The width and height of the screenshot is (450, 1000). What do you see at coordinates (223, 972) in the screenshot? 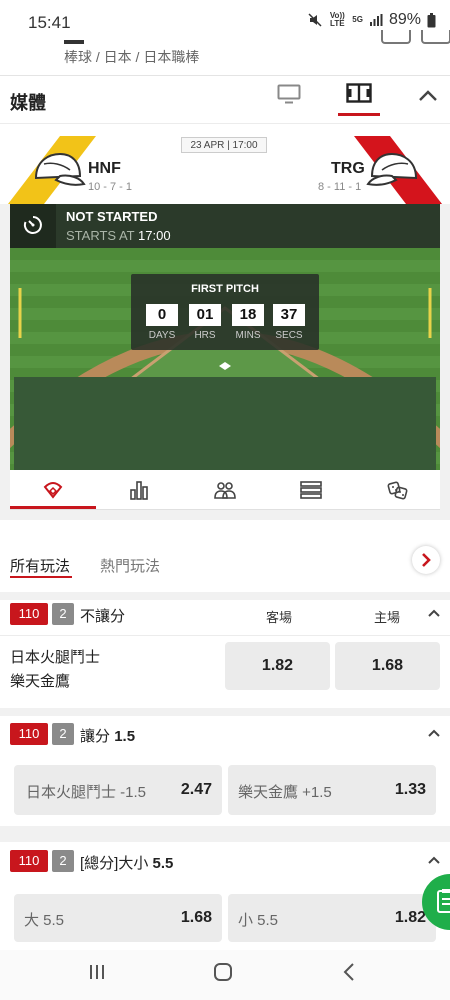
I see `home-icon` at bounding box center [223, 972].